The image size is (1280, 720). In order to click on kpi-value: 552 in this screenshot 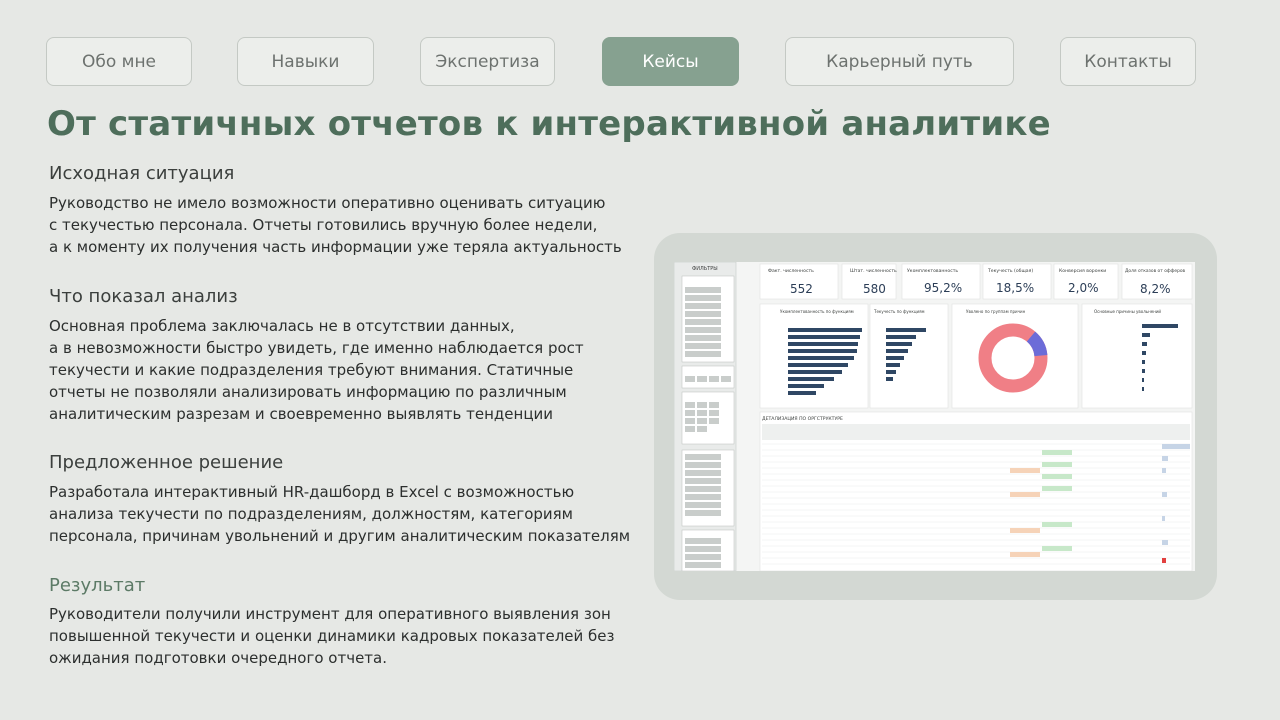, I will do `click(801, 289)`.